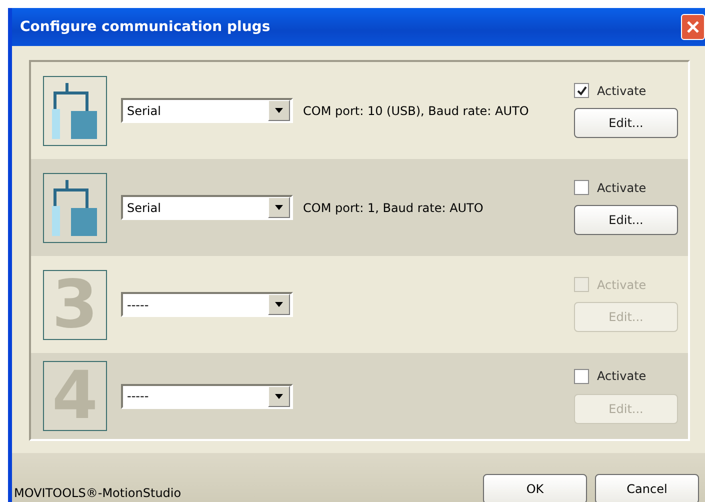 The image size is (705, 502). I want to click on close-button, so click(693, 27).